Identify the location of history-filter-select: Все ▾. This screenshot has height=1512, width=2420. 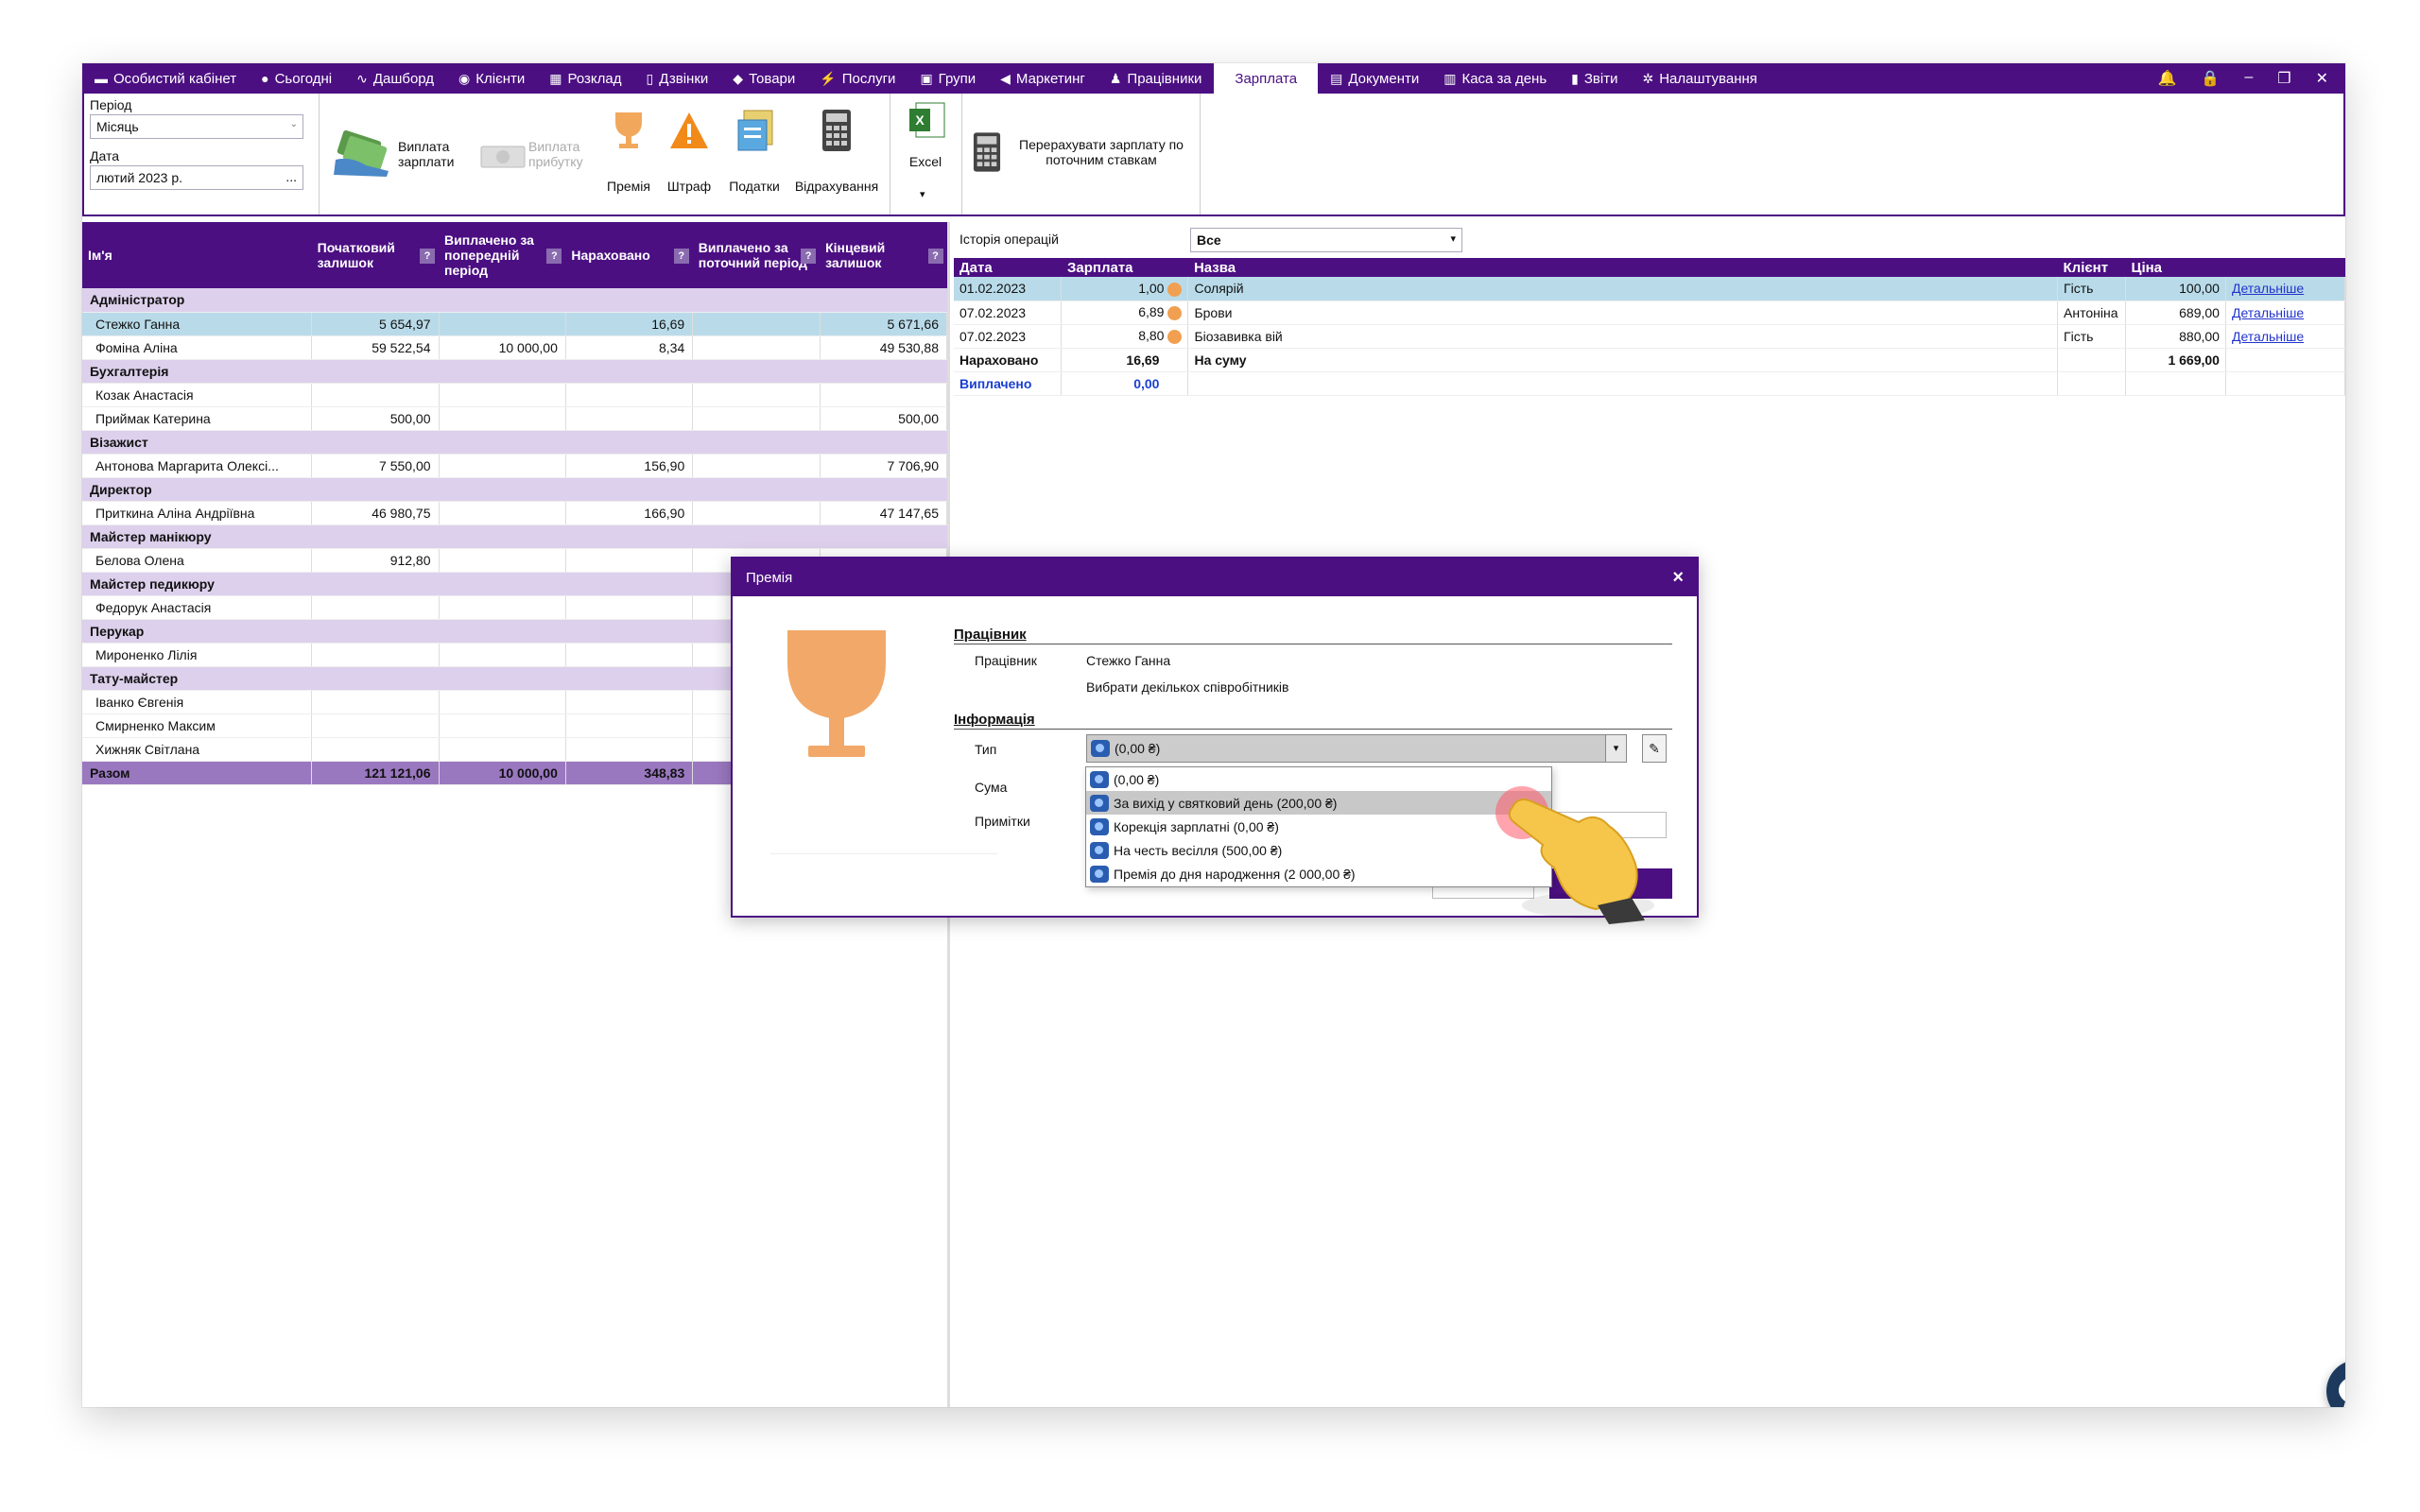
(1326, 240).